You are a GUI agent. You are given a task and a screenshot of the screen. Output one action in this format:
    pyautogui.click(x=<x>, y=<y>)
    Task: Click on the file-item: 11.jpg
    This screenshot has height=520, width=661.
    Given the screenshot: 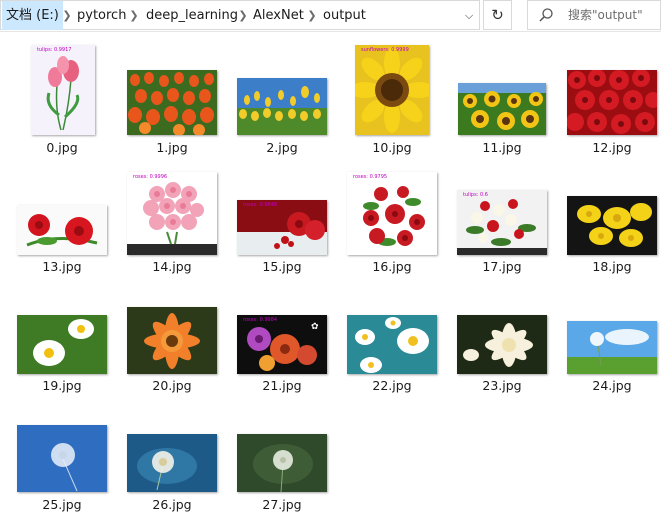 What is the action you would take?
    pyautogui.click(x=502, y=104)
    